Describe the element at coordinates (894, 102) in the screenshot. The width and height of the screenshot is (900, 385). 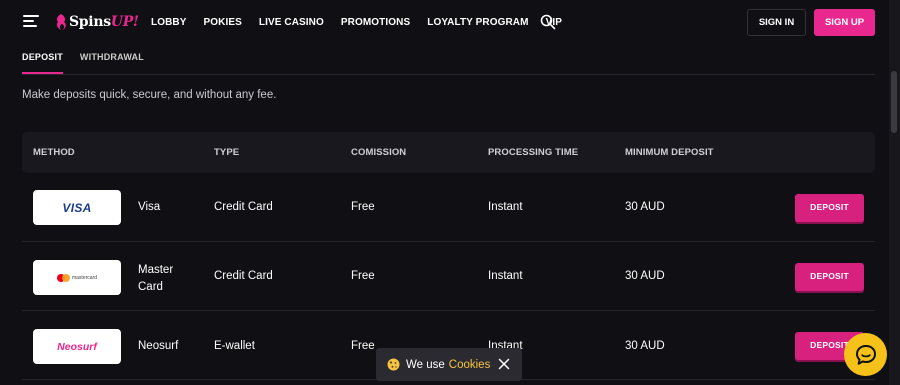
I see `scrollbar-thumb` at that location.